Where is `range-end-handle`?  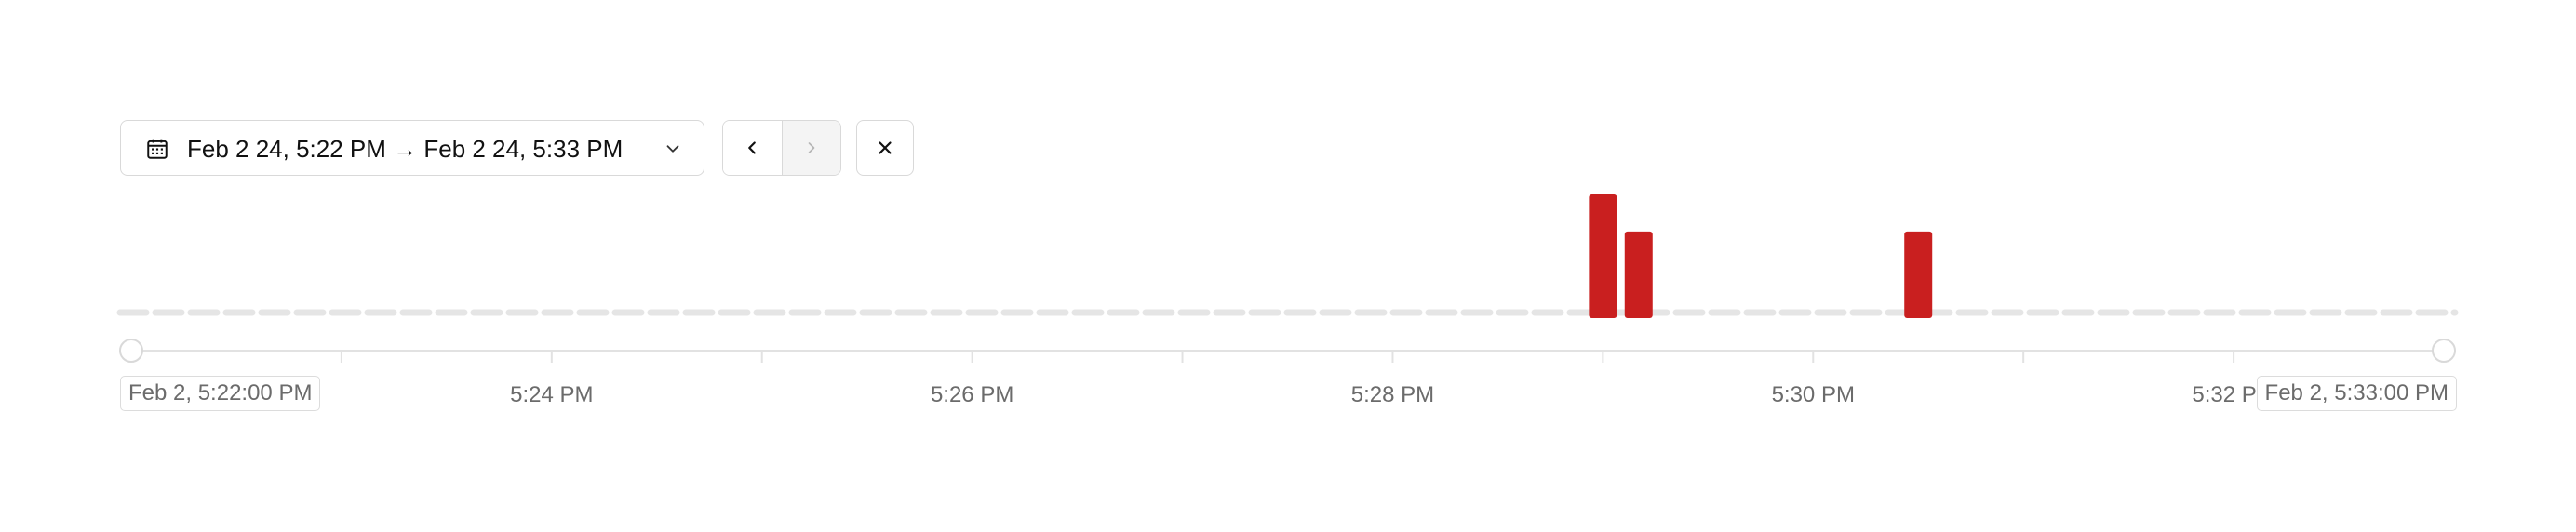
range-end-handle is located at coordinates (2444, 351).